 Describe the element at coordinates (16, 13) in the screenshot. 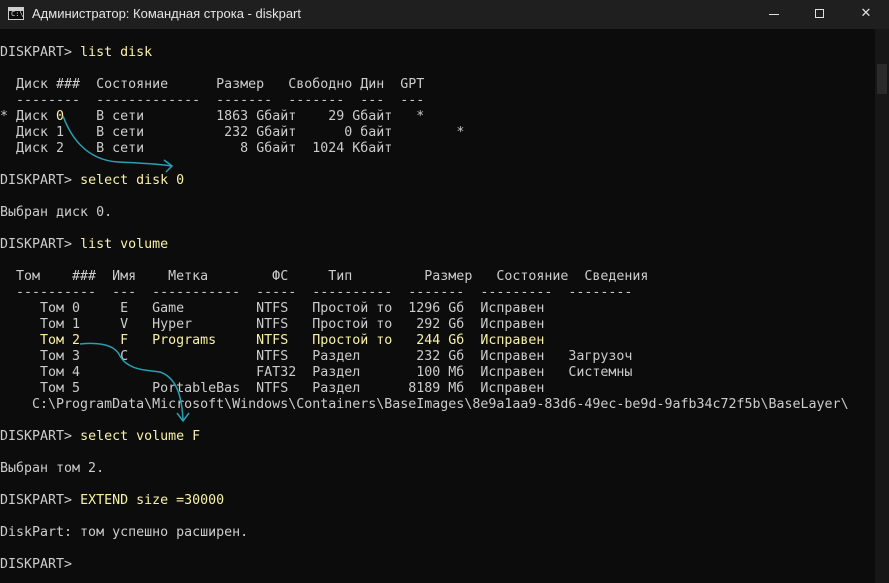

I see `cmd-app-icon: C:\` at that location.